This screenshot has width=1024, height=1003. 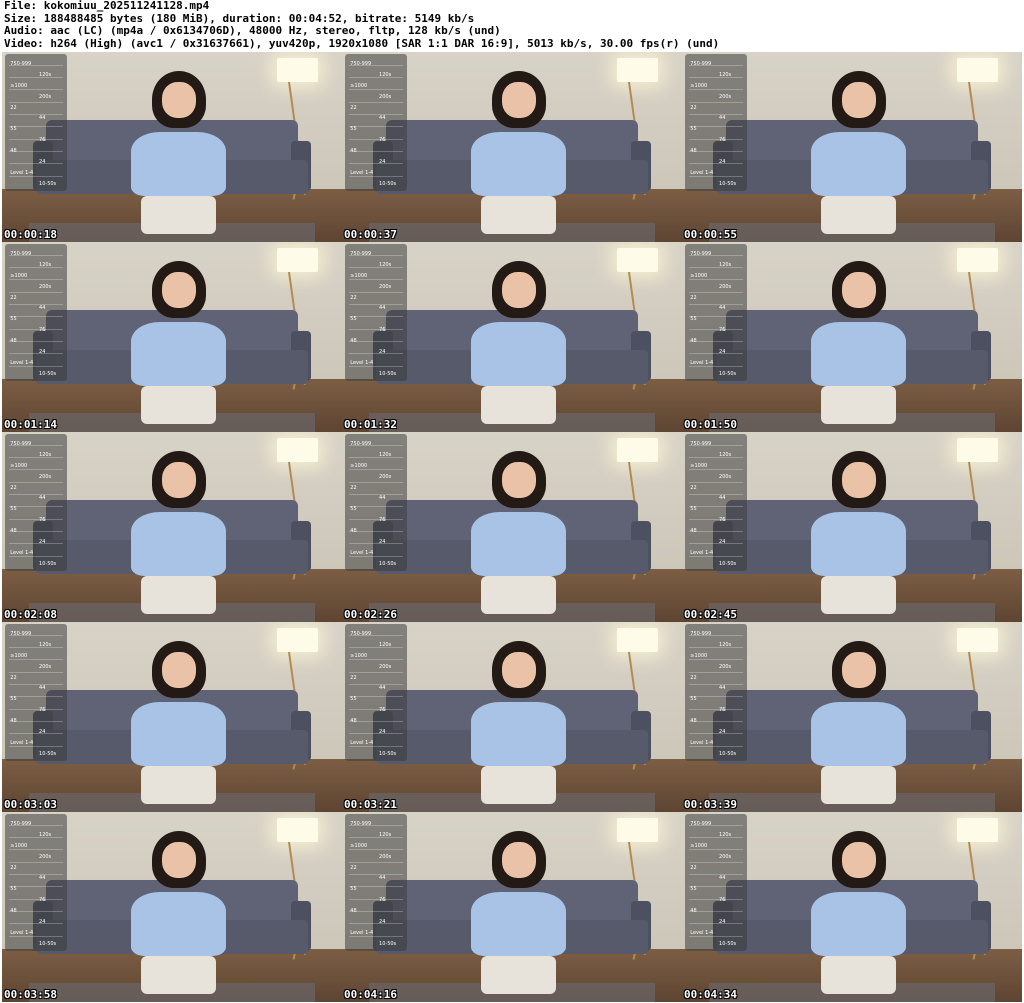 What do you see at coordinates (710, 424) in the screenshot?
I see `thumbnail-timestamp: 00:01:50` at bounding box center [710, 424].